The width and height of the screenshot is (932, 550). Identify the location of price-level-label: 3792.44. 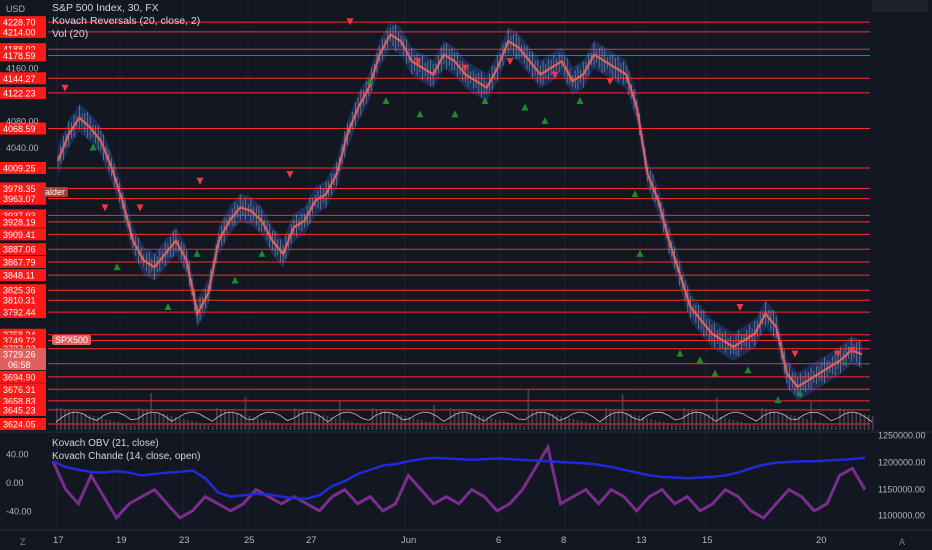
(19, 313).